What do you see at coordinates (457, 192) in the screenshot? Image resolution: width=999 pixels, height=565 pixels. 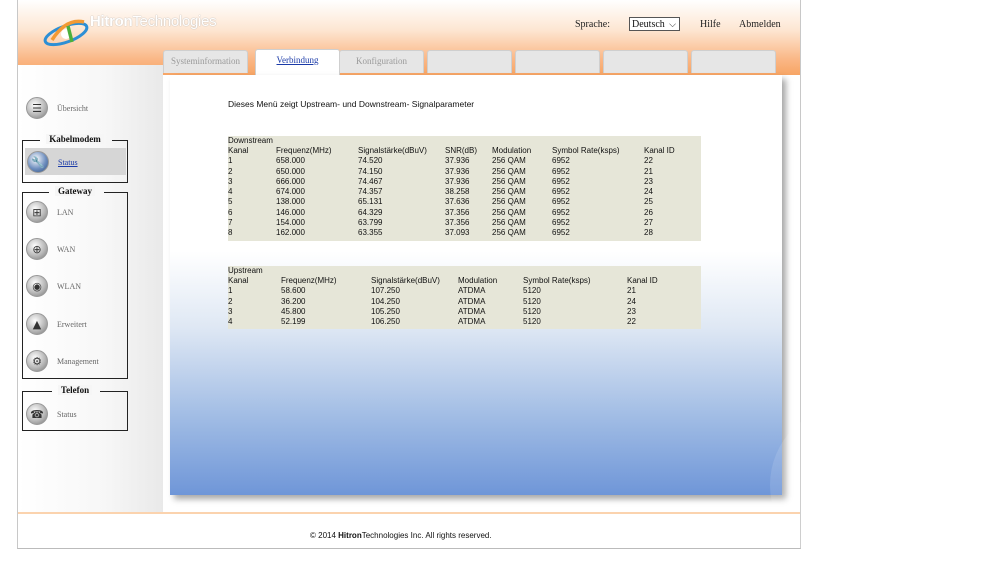 I see `table-cell: 38.258` at bounding box center [457, 192].